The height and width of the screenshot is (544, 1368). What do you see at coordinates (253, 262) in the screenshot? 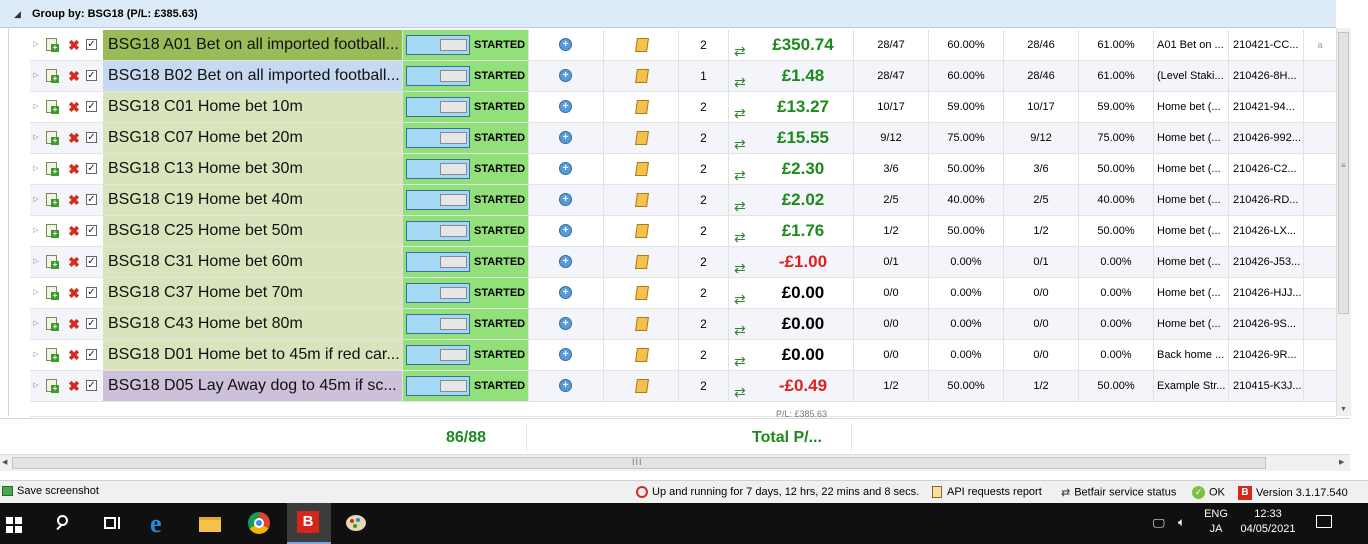
I see `strategy-name: BSG18 C31 Home bet 60m` at bounding box center [253, 262].